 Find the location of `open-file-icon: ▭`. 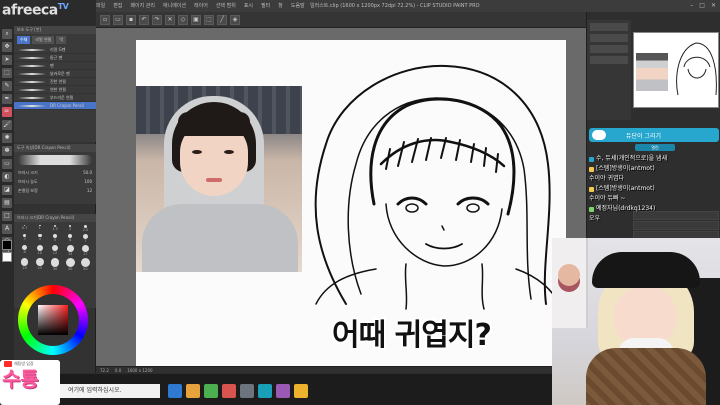

open-file-icon: ▭ is located at coordinates (118, 19).